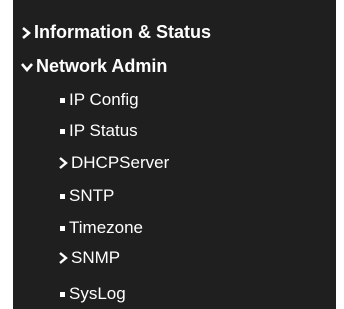 Image resolution: width=344 pixels, height=309 pixels. I want to click on submenu-item-dhcp-server: DHCPServer, so click(113, 163).